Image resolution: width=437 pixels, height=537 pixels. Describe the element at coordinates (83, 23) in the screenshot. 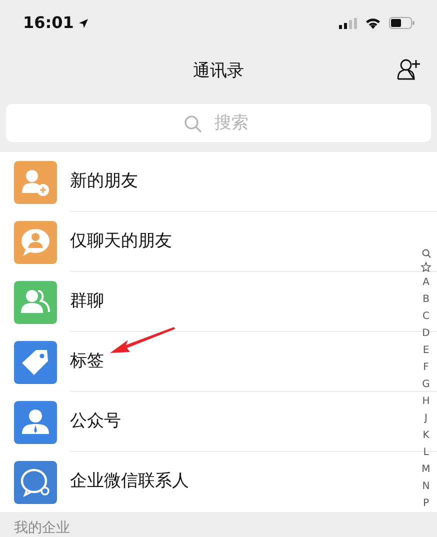

I see `location-icon` at that location.